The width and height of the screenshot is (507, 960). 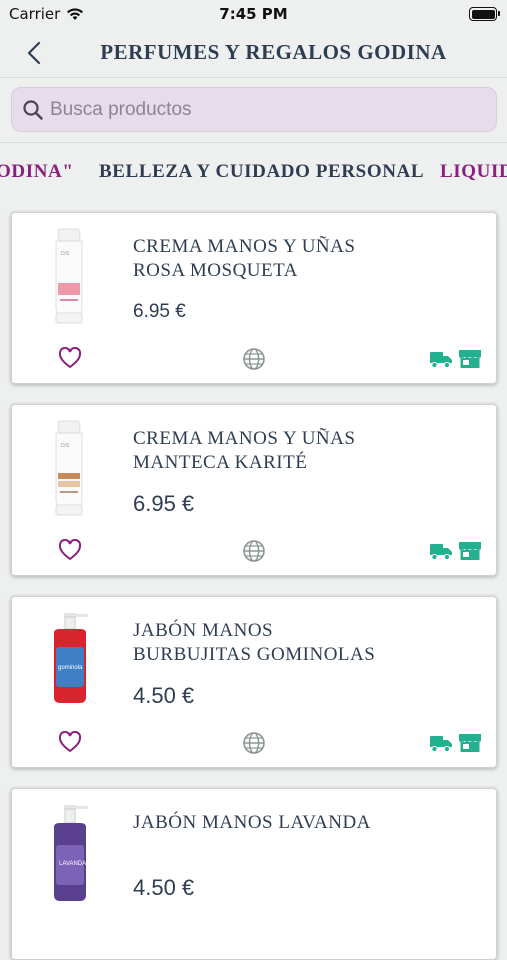 I want to click on category-tabs: ODINA" BELLEZA Y CUIDADO PERSONAL LIQUID, so click(x=253, y=171).